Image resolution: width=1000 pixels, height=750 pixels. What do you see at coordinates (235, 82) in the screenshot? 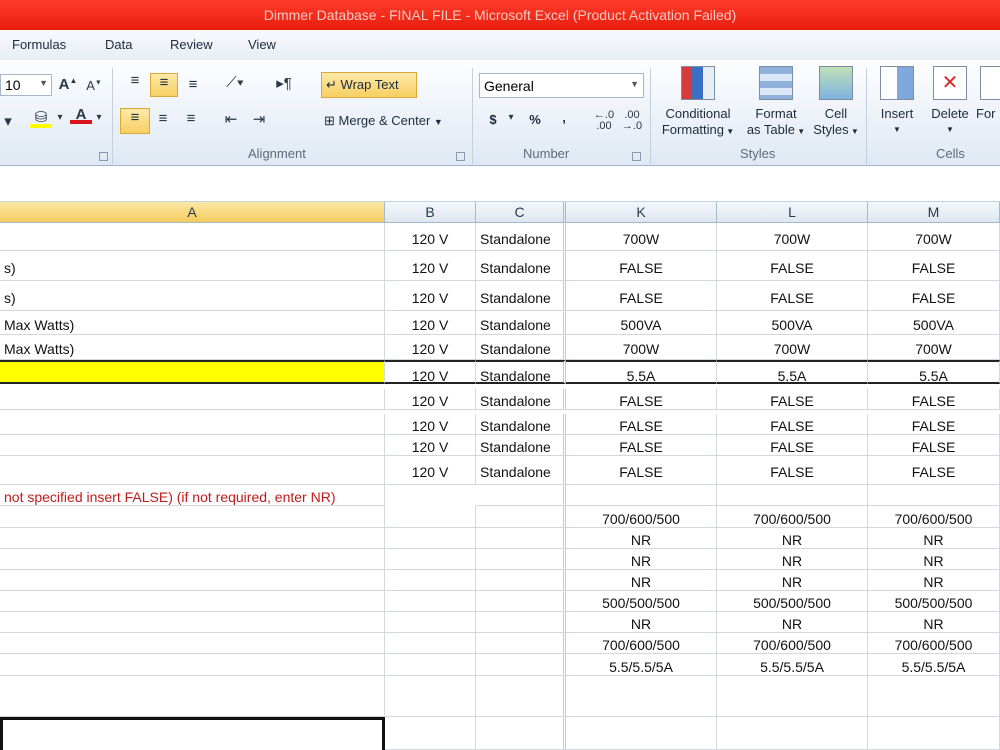
I see `orientation-icon: ⟋▾` at bounding box center [235, 82].